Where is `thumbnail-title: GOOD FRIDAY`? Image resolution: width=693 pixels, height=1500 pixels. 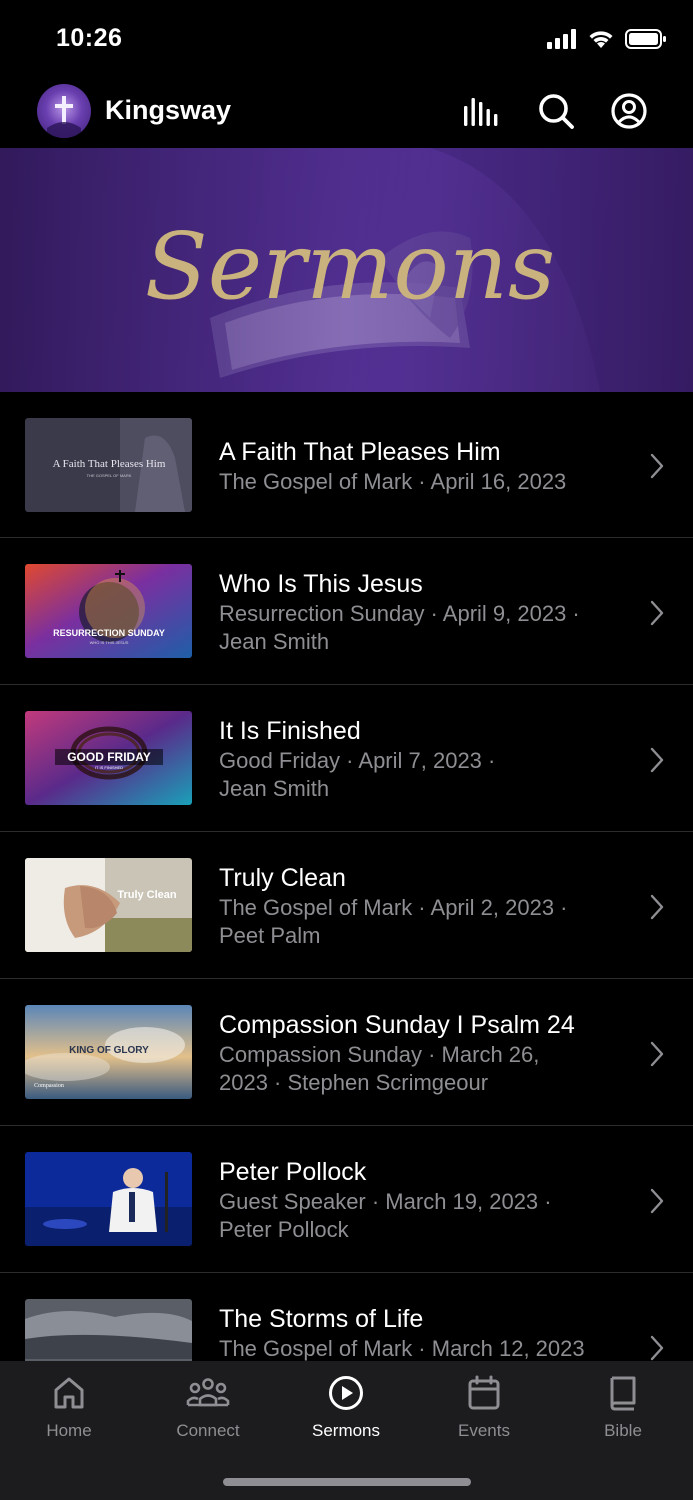 thumbnail-title: GOOD FRIDAY is located at coordinates (109, 757).